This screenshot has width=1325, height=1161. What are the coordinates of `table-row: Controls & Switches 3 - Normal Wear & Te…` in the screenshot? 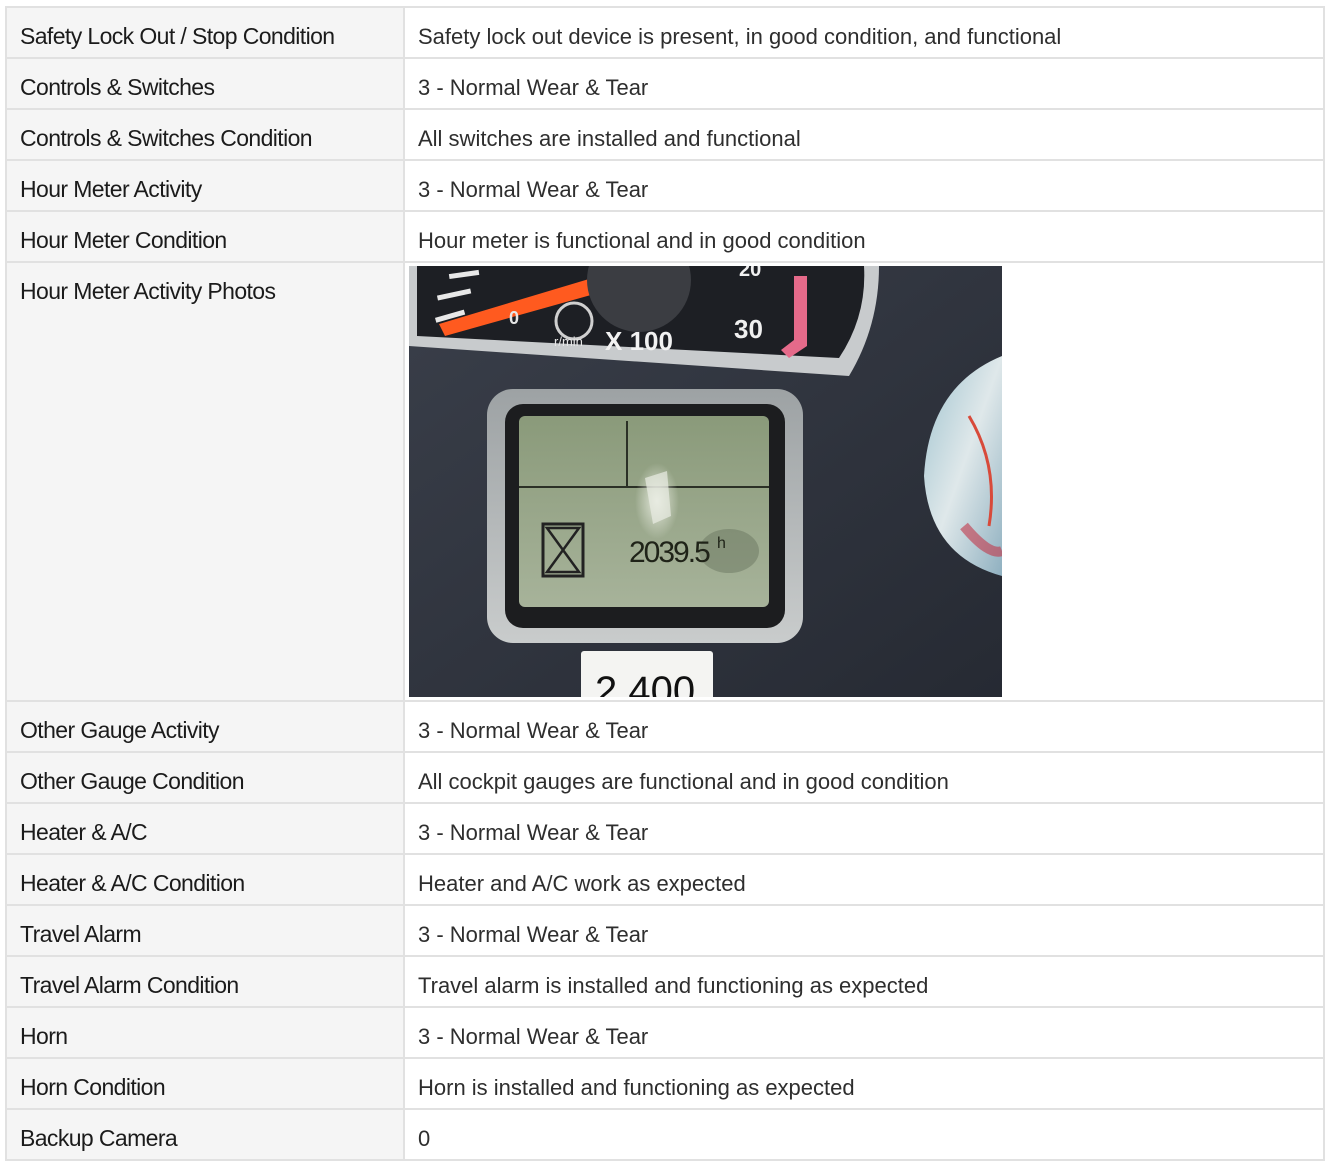 It's located at (665, 83).